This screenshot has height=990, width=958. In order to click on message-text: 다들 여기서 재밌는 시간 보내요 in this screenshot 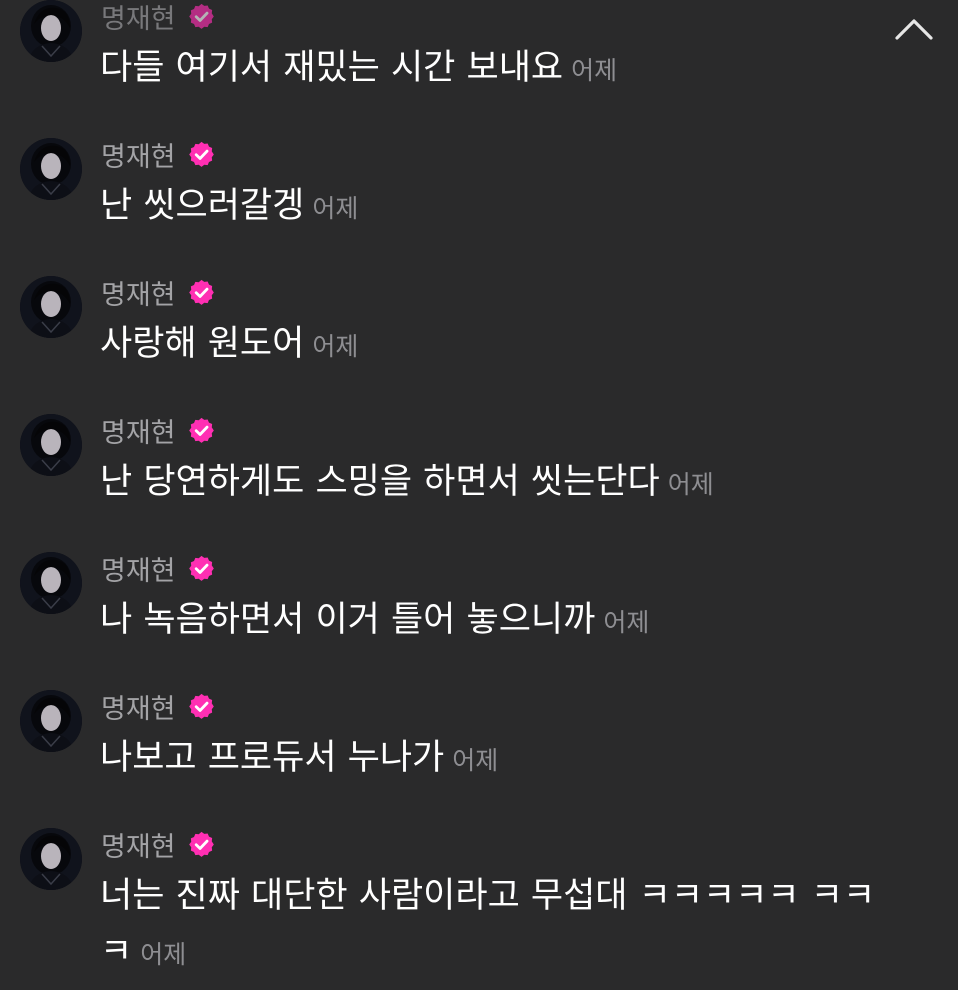, I will do `click(332, 68)`.